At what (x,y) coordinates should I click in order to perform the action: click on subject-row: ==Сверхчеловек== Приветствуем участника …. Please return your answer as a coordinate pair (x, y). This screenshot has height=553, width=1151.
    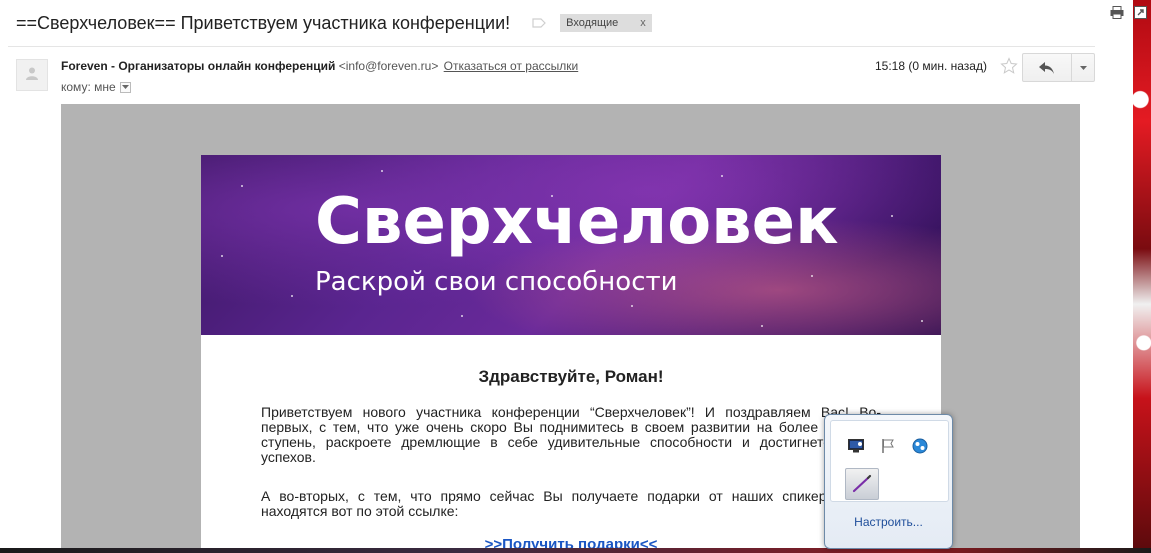
    Looking at the image, I should click on (568, 23).